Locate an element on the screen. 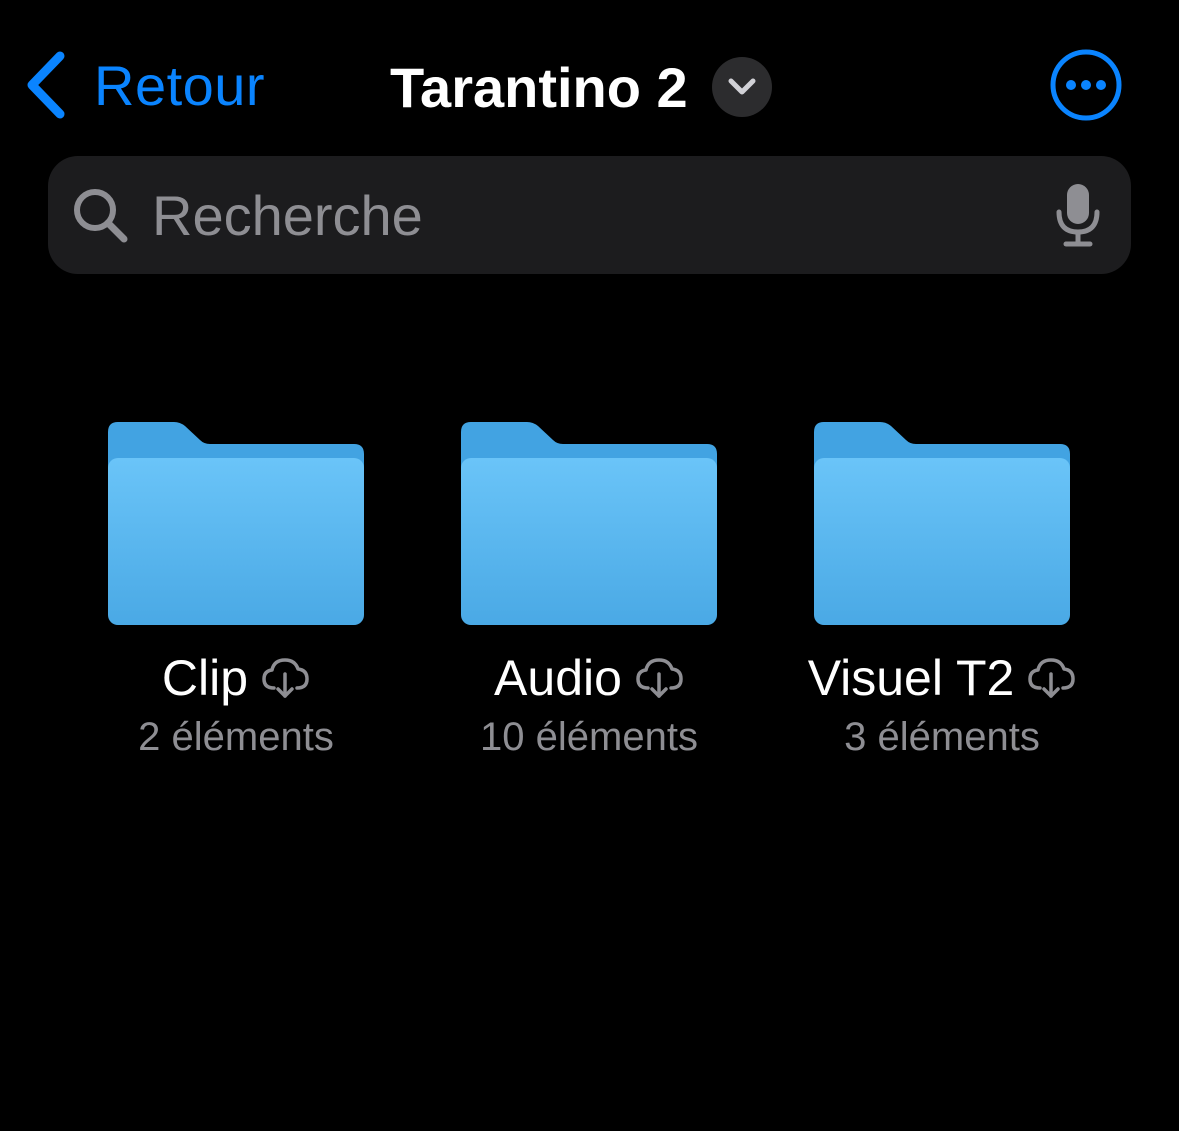  folder-item-count: 3 éléments is located at coordinates (942, 737).